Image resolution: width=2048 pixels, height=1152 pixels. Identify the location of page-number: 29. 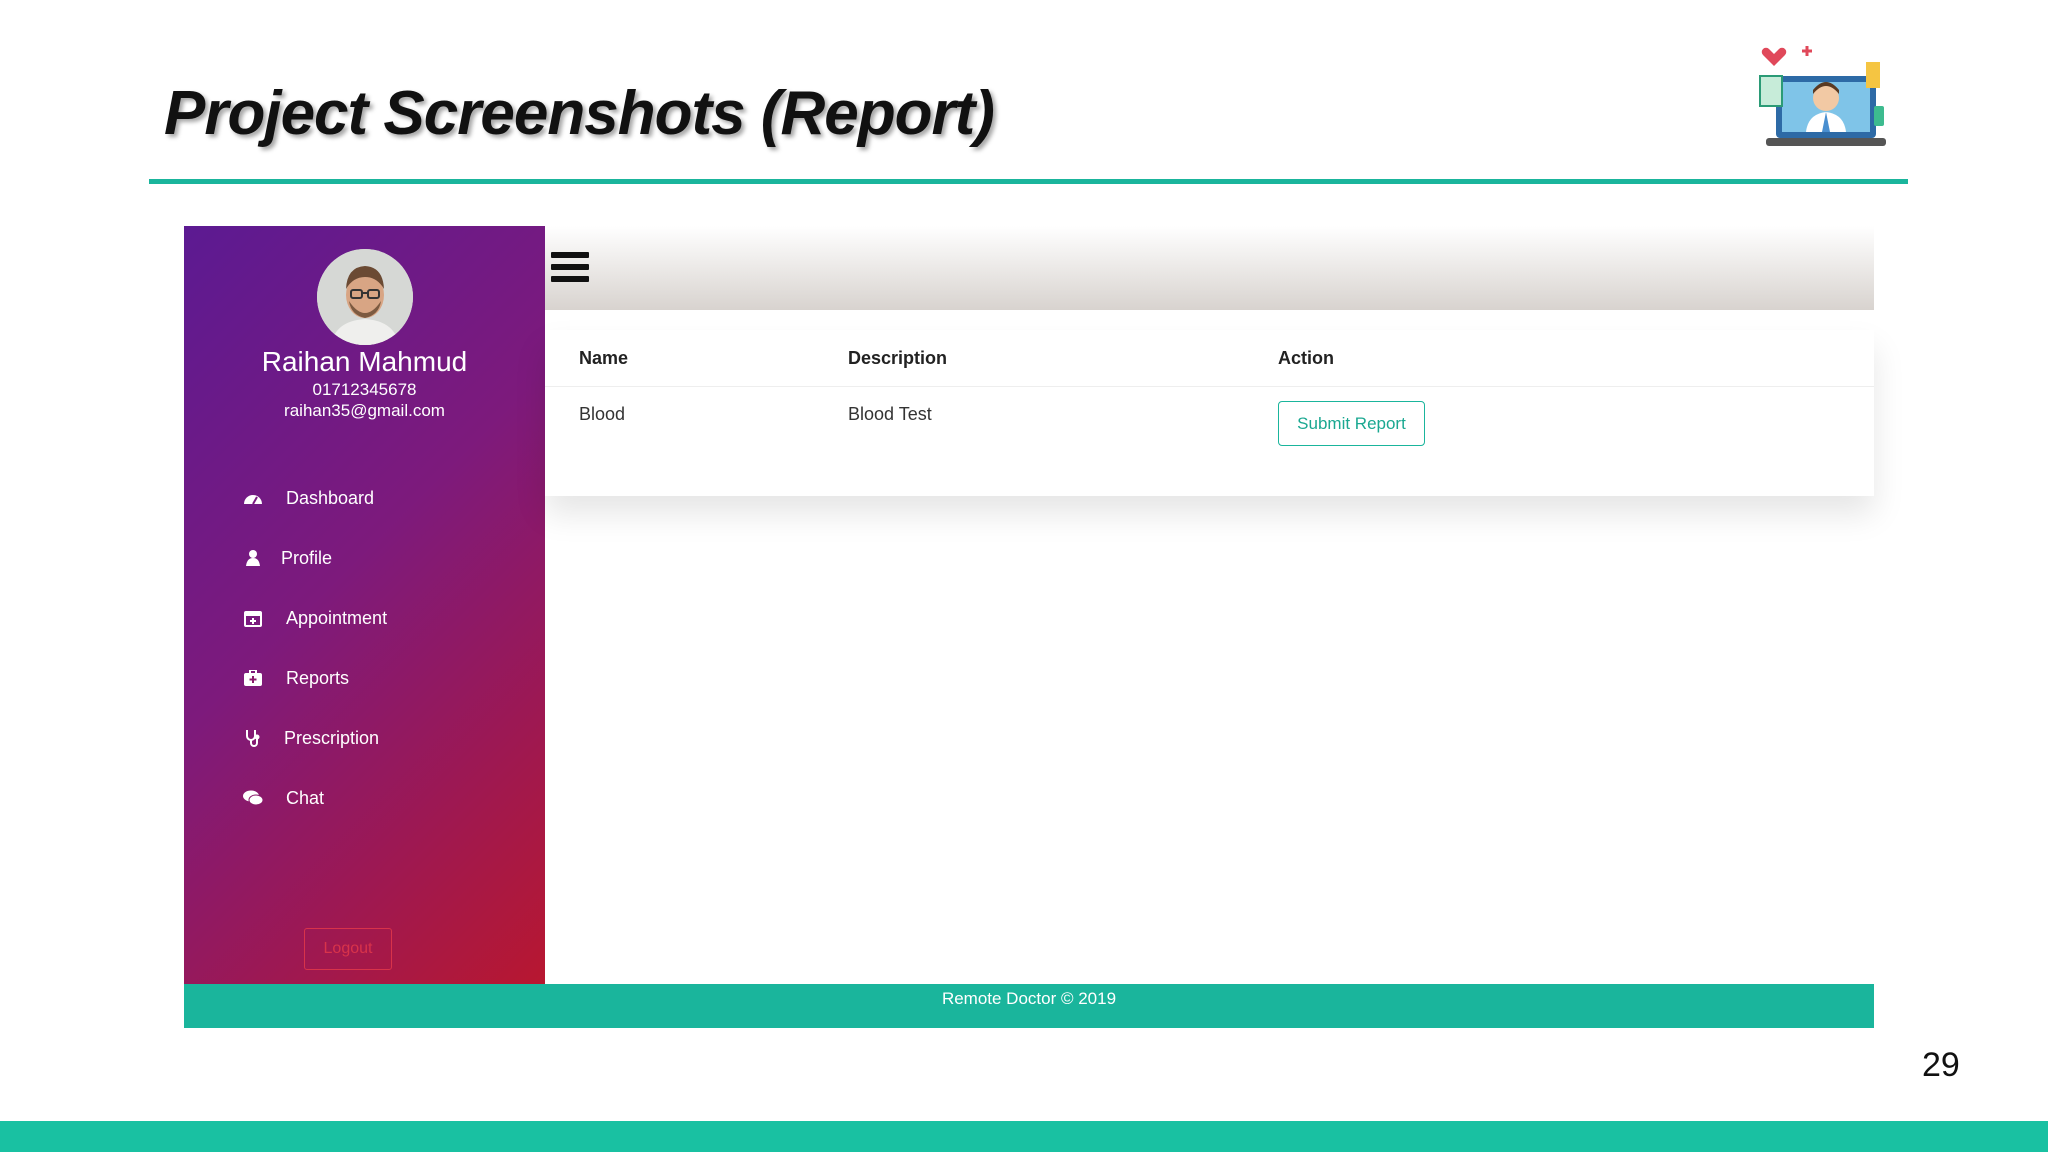
(1941, 1065).